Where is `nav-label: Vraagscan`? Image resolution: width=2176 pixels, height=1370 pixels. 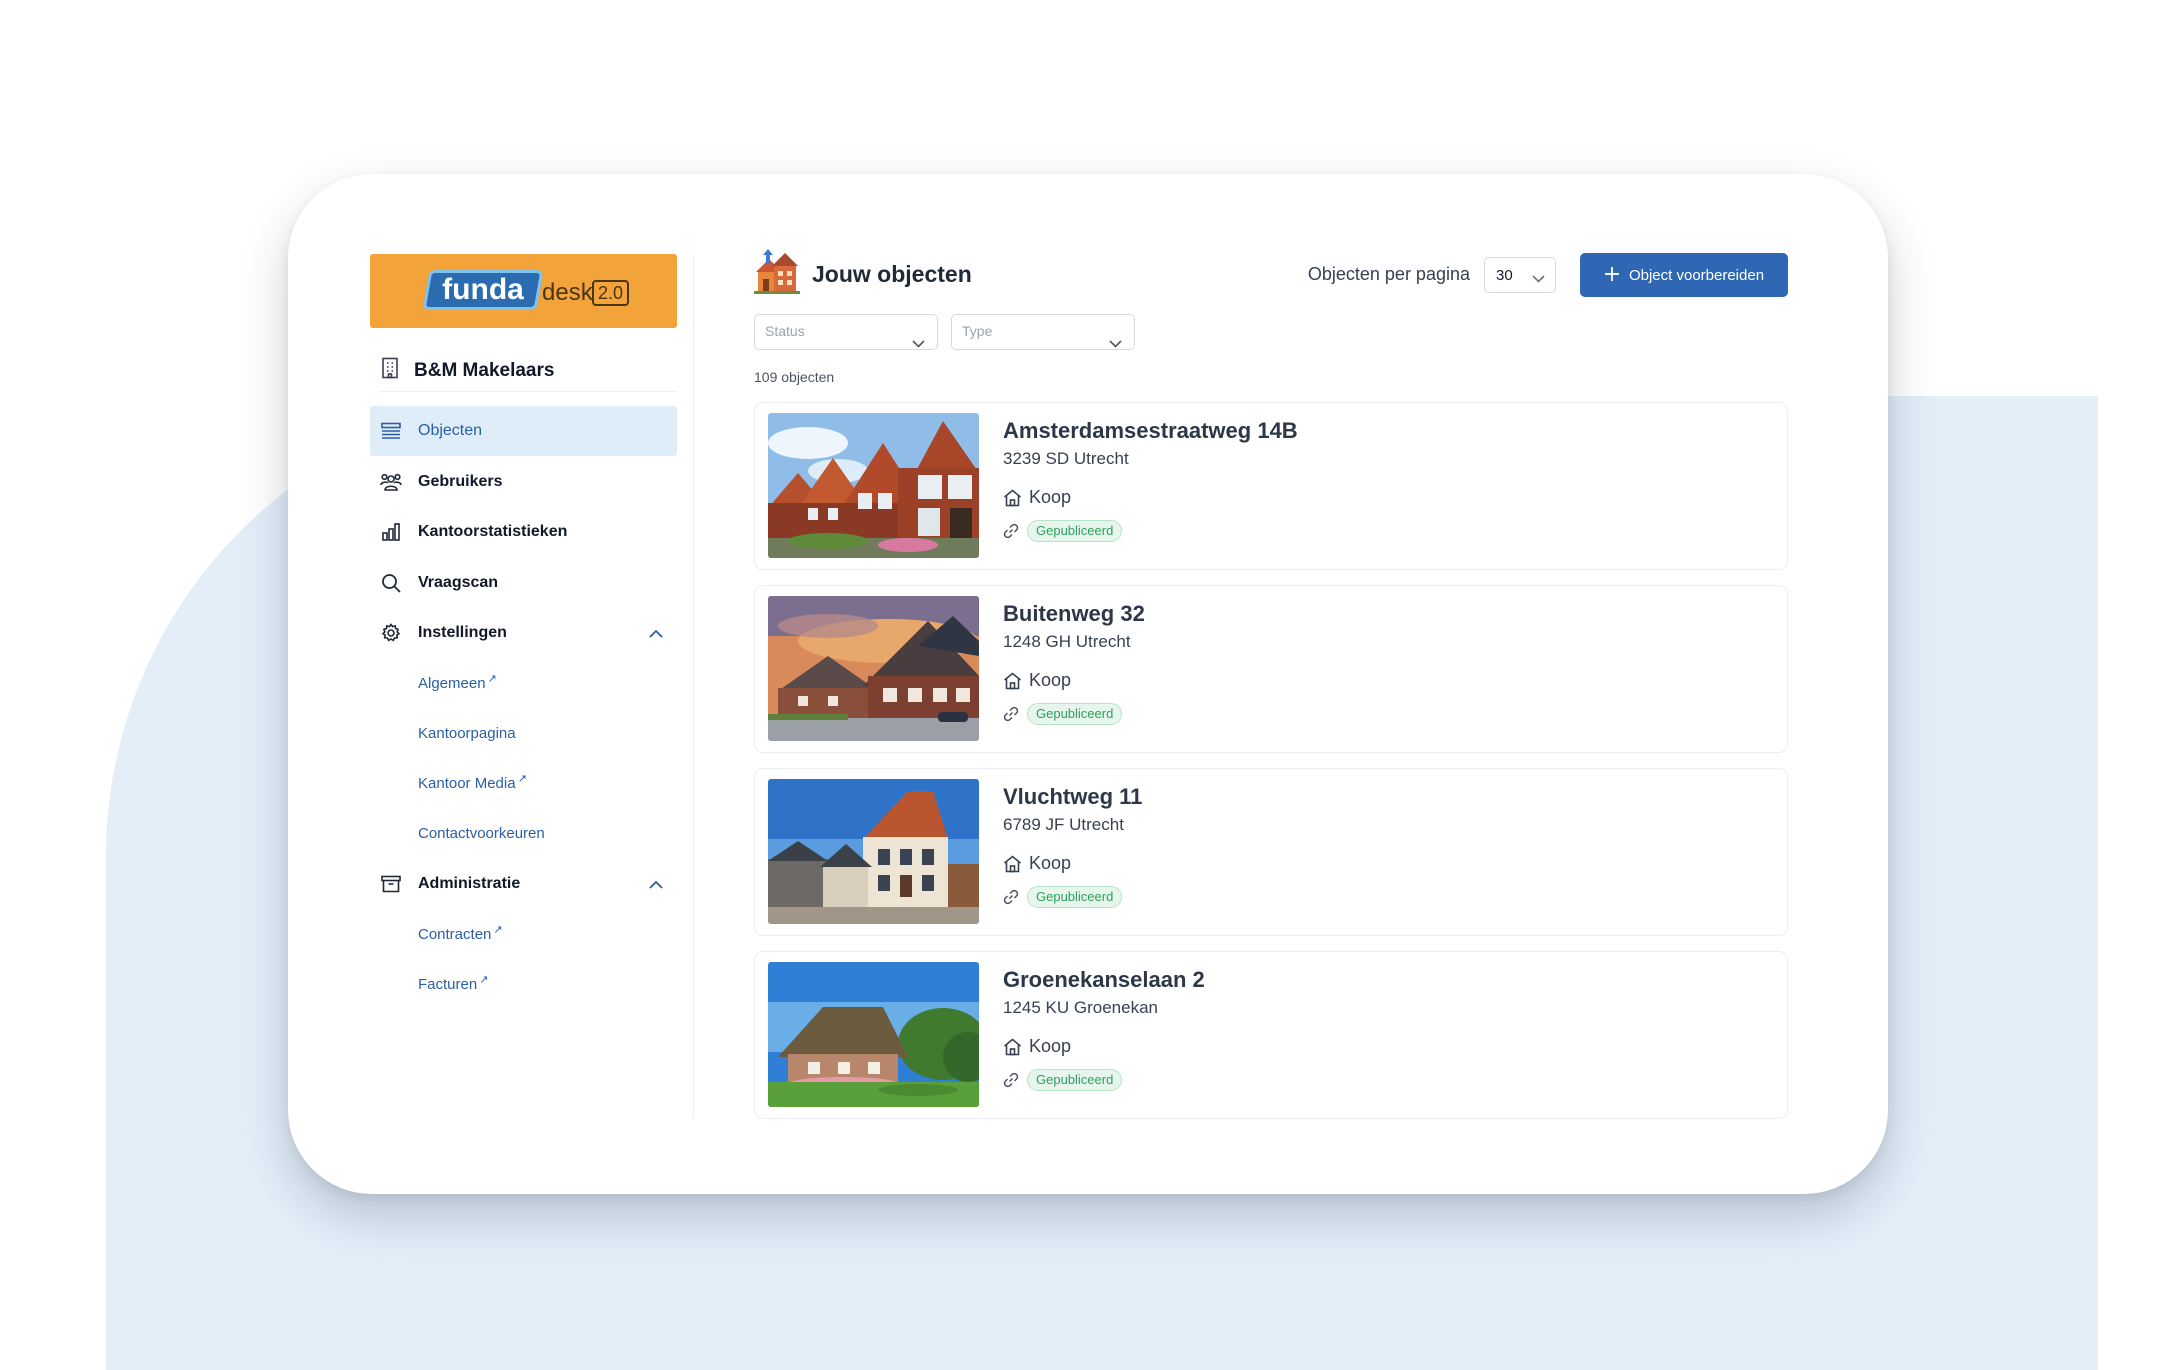
nav-label: Vraagscan is located at coordinates (458, 582).